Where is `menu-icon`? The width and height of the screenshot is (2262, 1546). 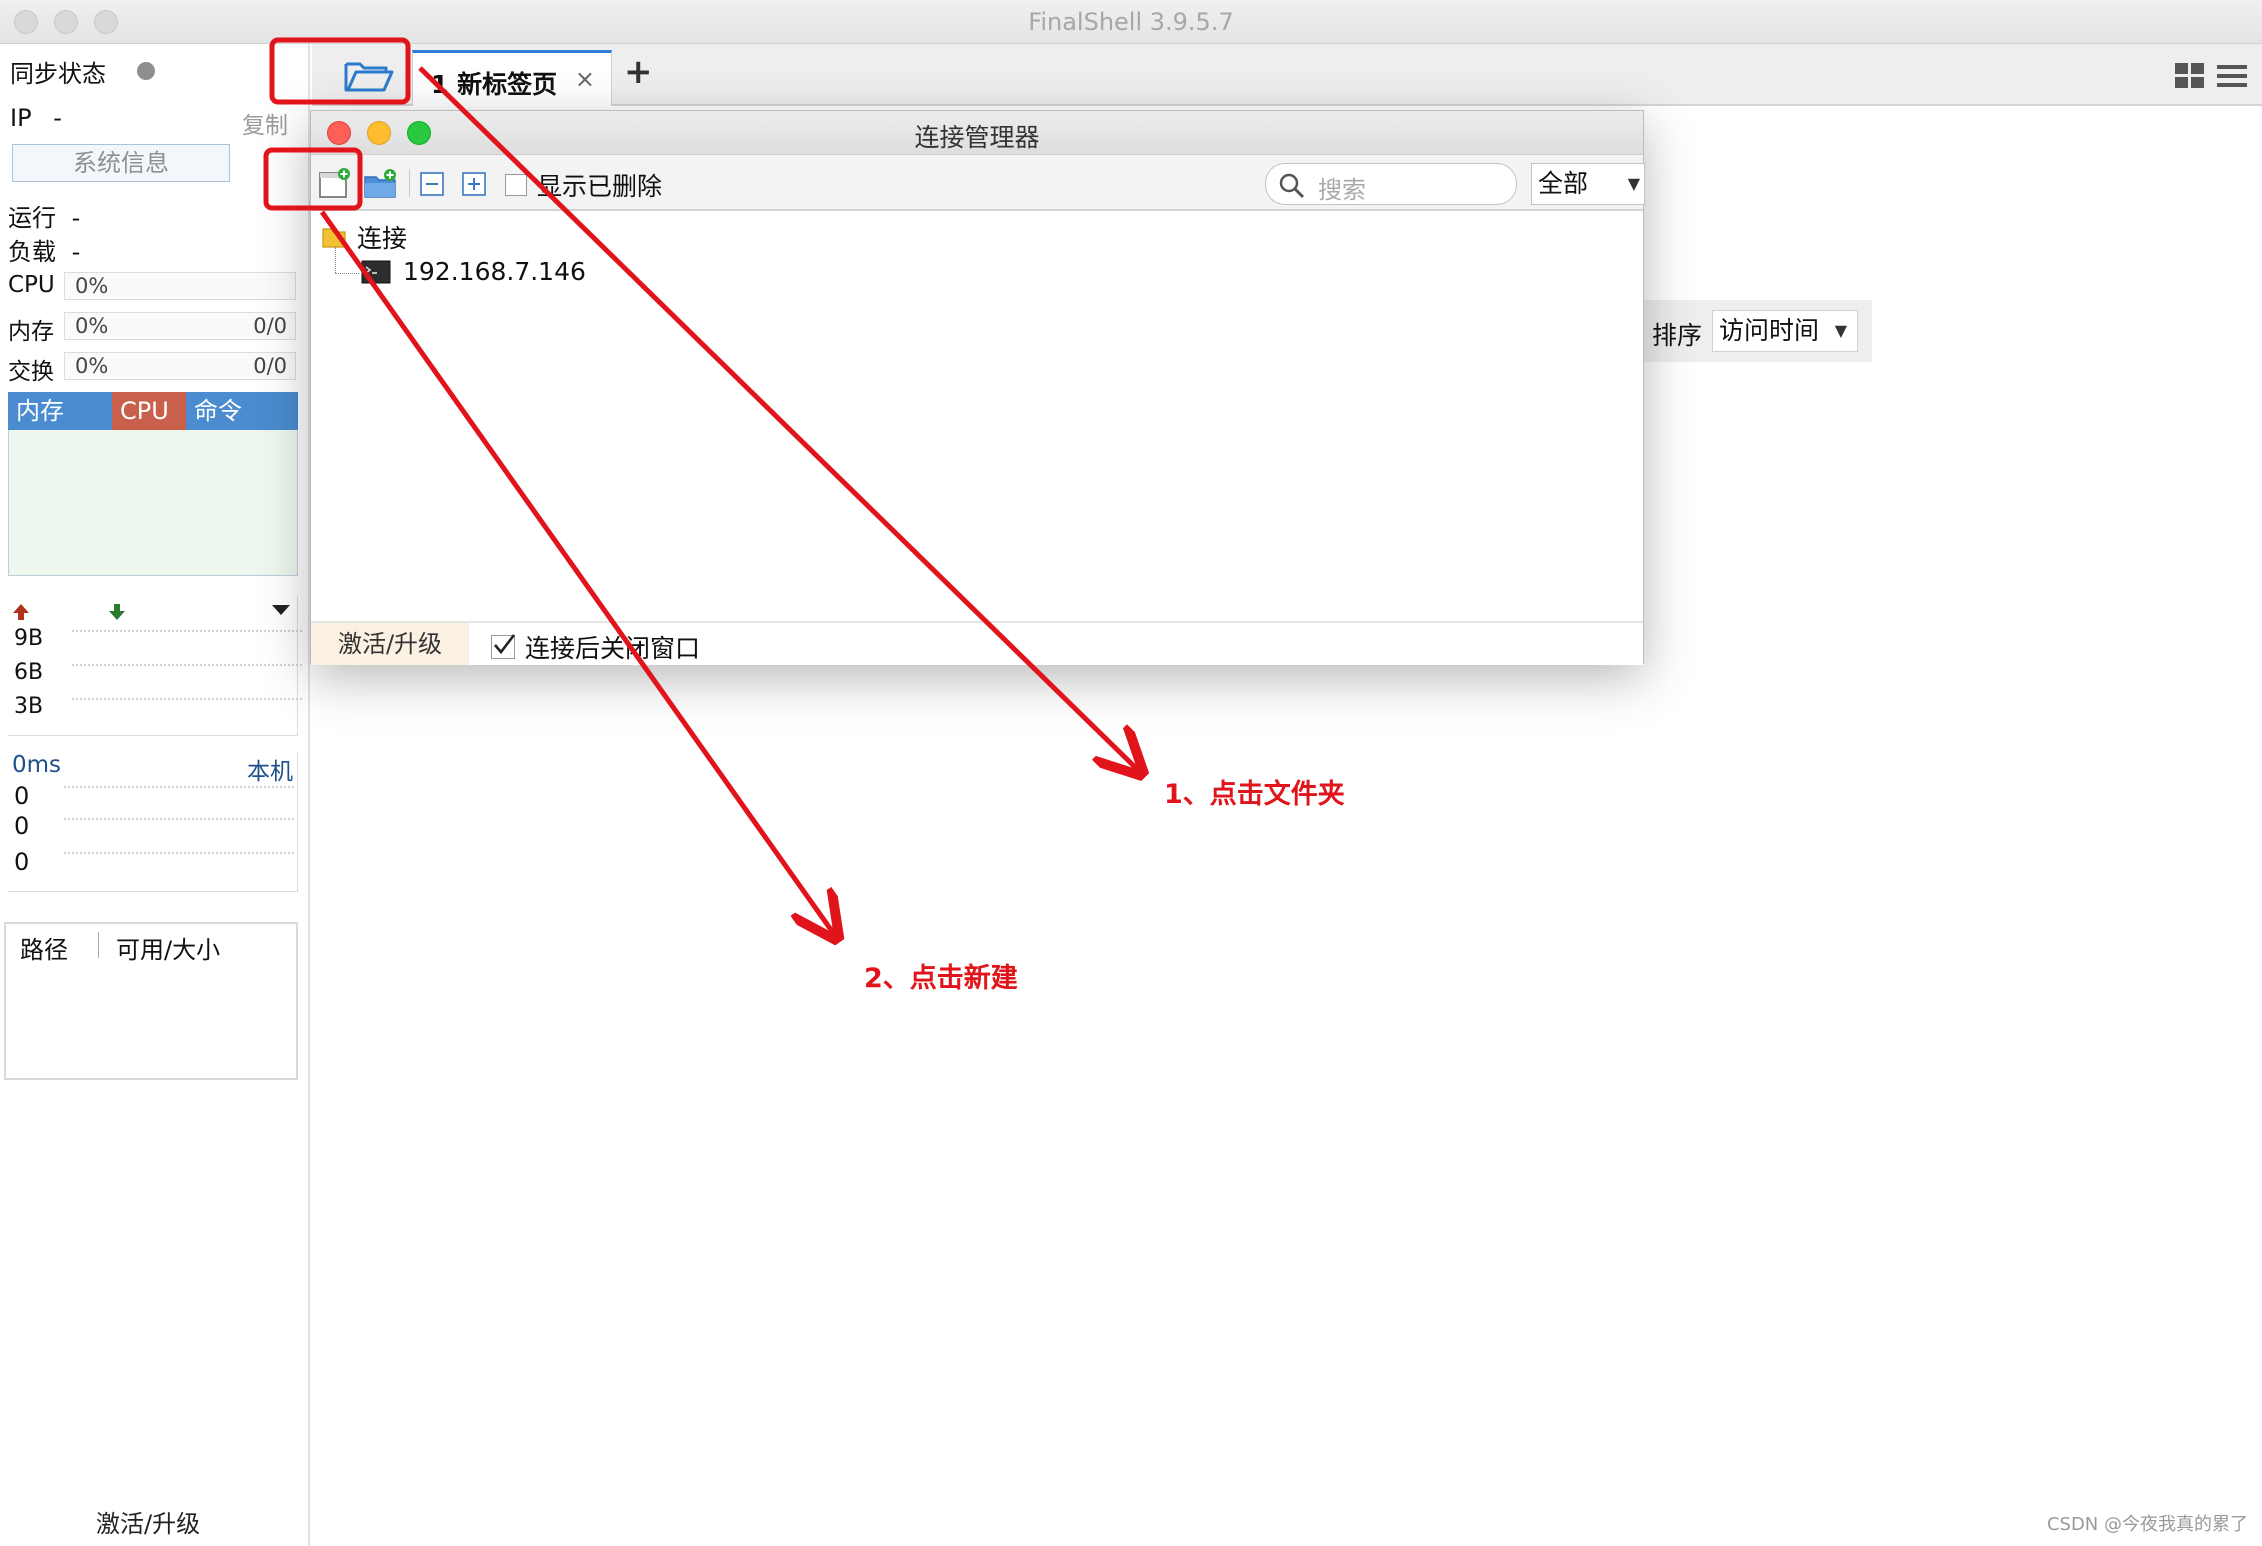 menu-icon is located at coordinates (2232, 76).